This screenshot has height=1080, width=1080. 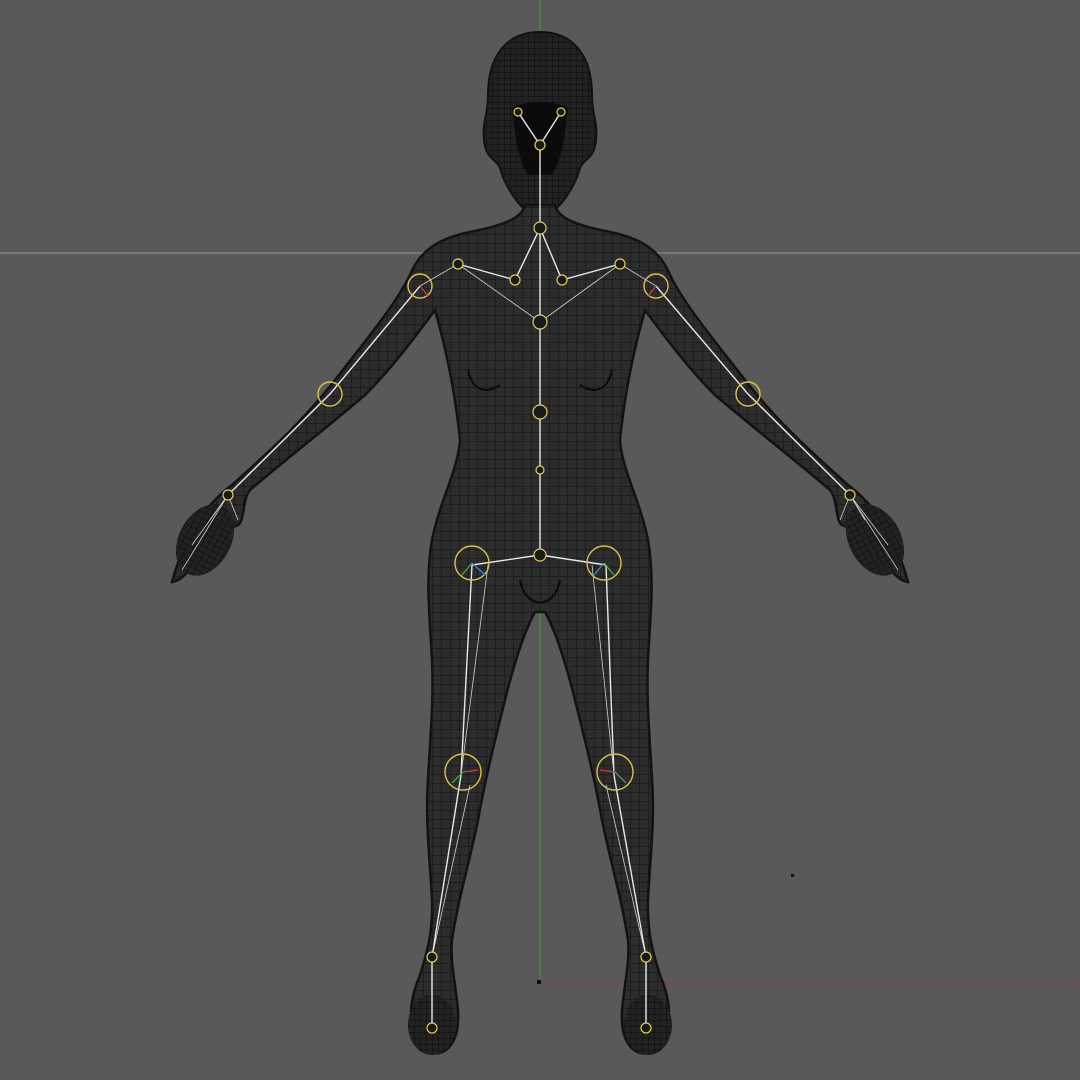 What do you see at coordinates (792, 875) in the screenshot?
I see `cursor-marker` at bounding box center [792, 875].